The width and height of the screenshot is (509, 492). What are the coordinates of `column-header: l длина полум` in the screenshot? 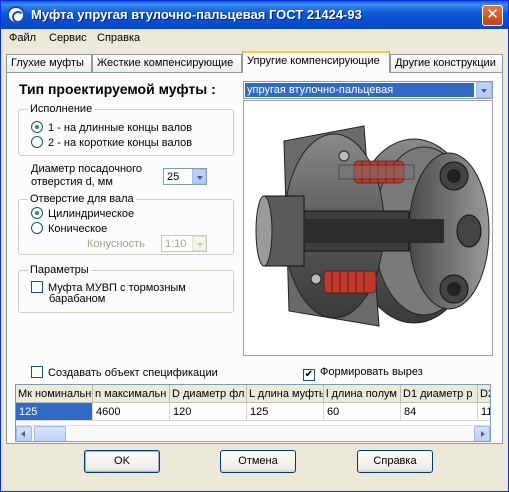 It's located at (362, 394).